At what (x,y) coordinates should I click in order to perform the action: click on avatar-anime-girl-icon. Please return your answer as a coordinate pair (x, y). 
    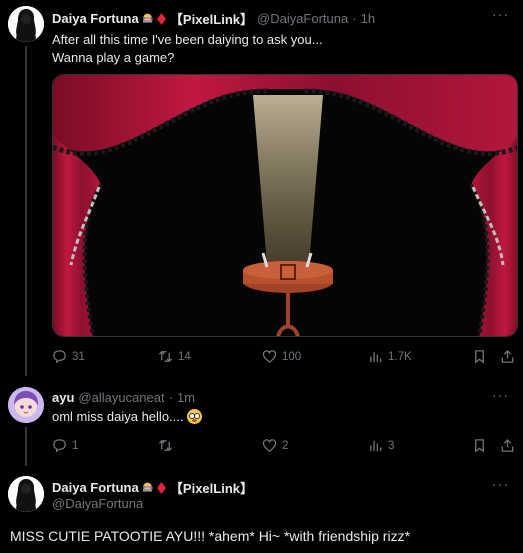
    Looking at the image, I should click on (26, 405).